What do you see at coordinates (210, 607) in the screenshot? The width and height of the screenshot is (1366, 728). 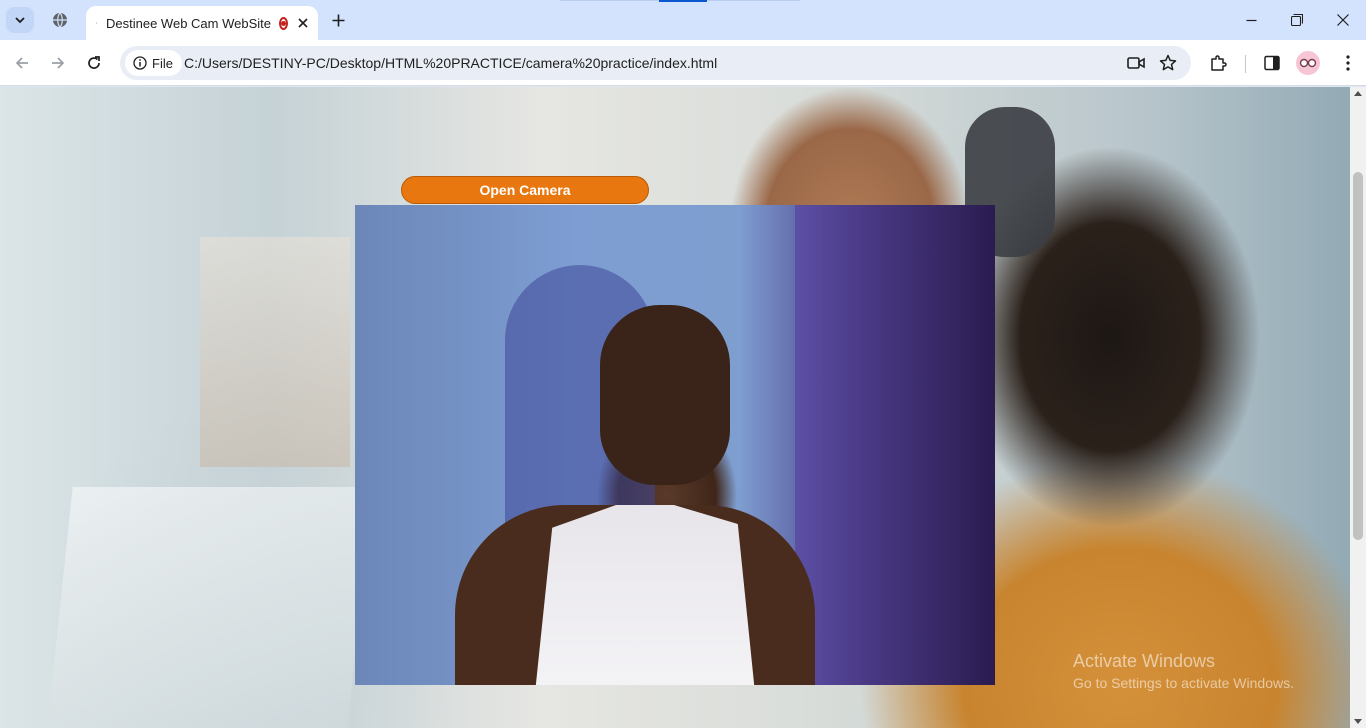 I see `background-photo-laptop` at bounding box center [210, 607].